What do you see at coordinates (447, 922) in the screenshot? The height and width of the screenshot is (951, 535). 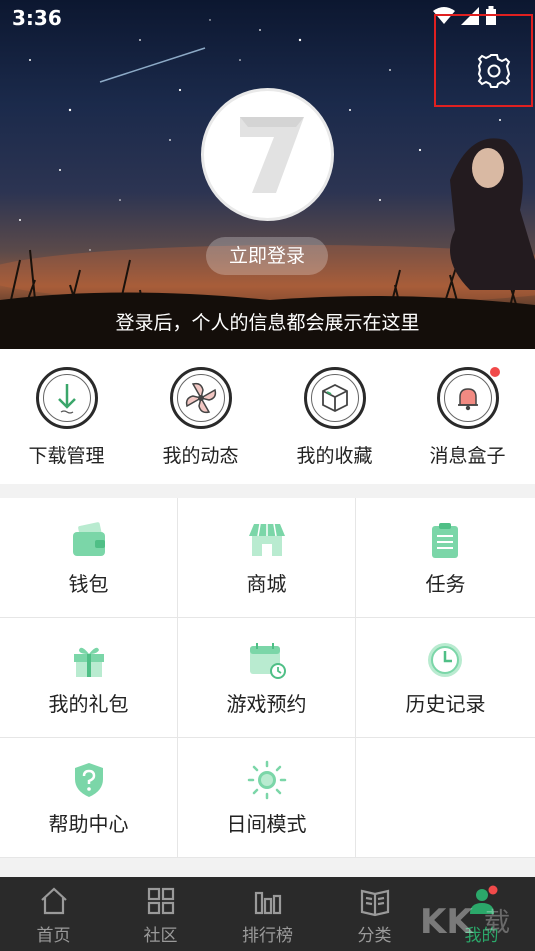 I see `svg-text: KK` at bounding box center [447, 922].